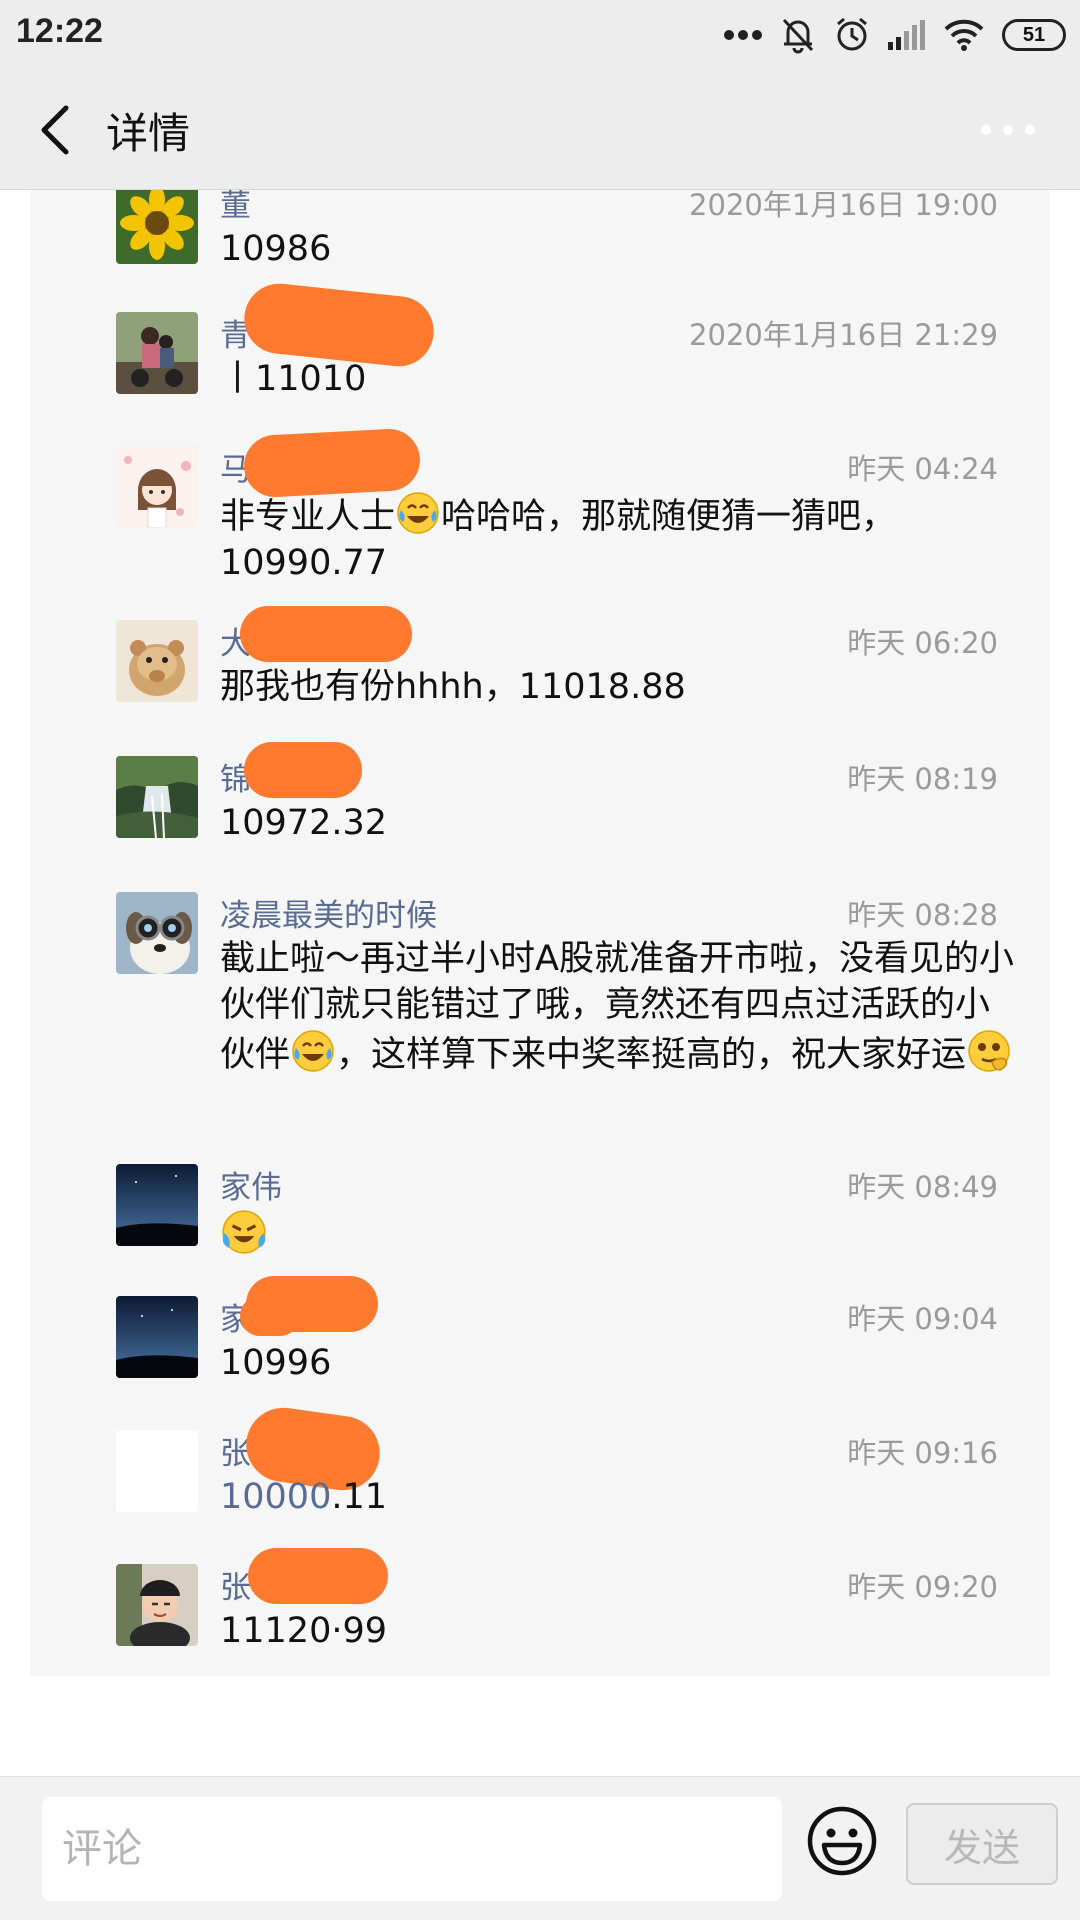  Describe the element at coordinates (157, 353) in the screenshot. I see `motorbike-avatar-icon` at that location.